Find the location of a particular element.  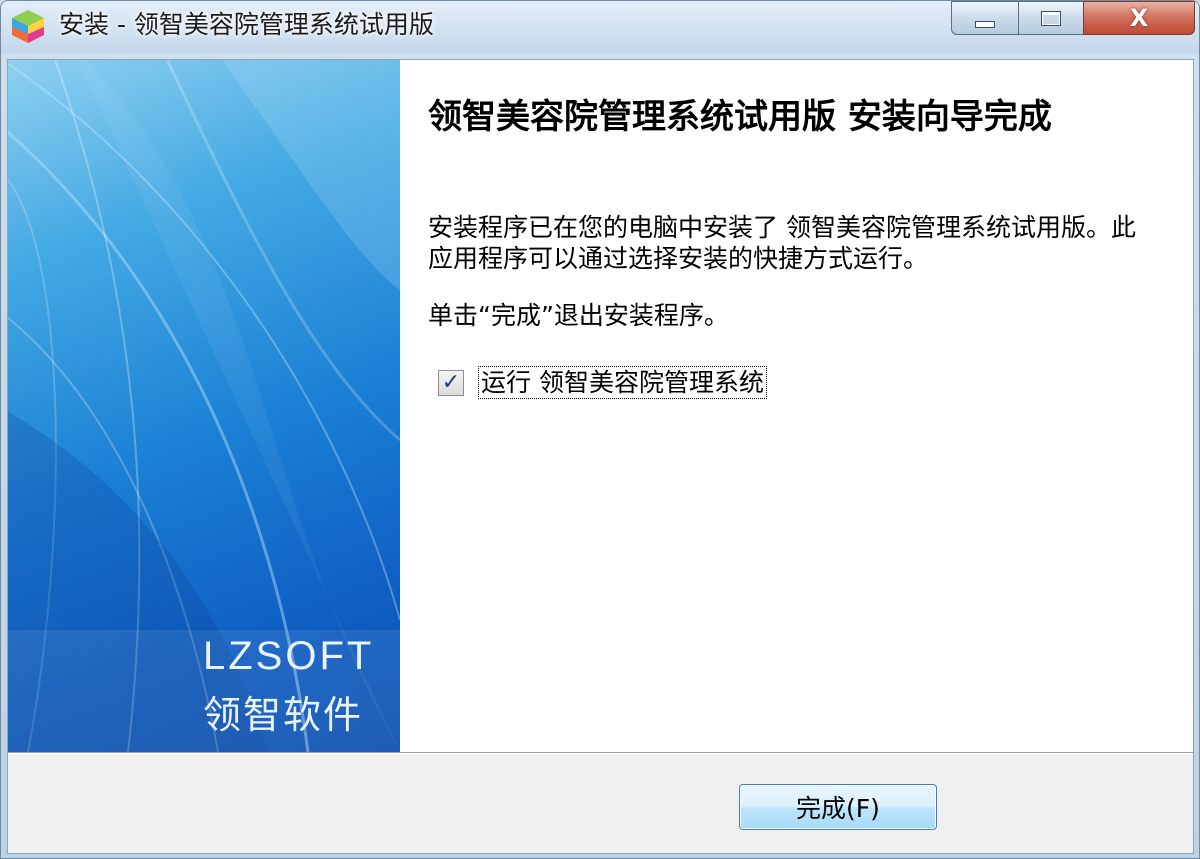

run-app-option: ✓ 运行 领智美容院管理系统 is located at coordinates (602, 382).